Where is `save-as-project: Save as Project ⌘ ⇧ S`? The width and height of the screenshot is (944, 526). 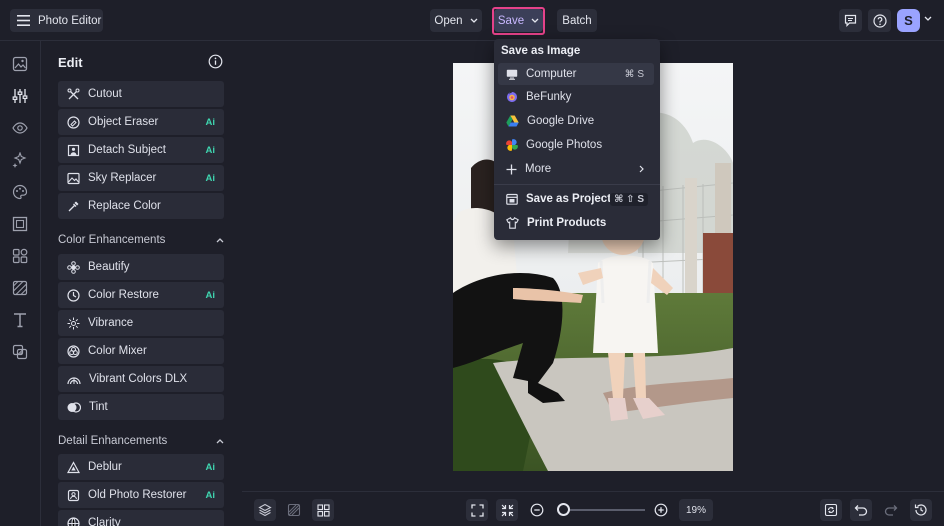 save-as-project: Save as Project ⌘ ⇧ S is located at coordinates (576, 199).